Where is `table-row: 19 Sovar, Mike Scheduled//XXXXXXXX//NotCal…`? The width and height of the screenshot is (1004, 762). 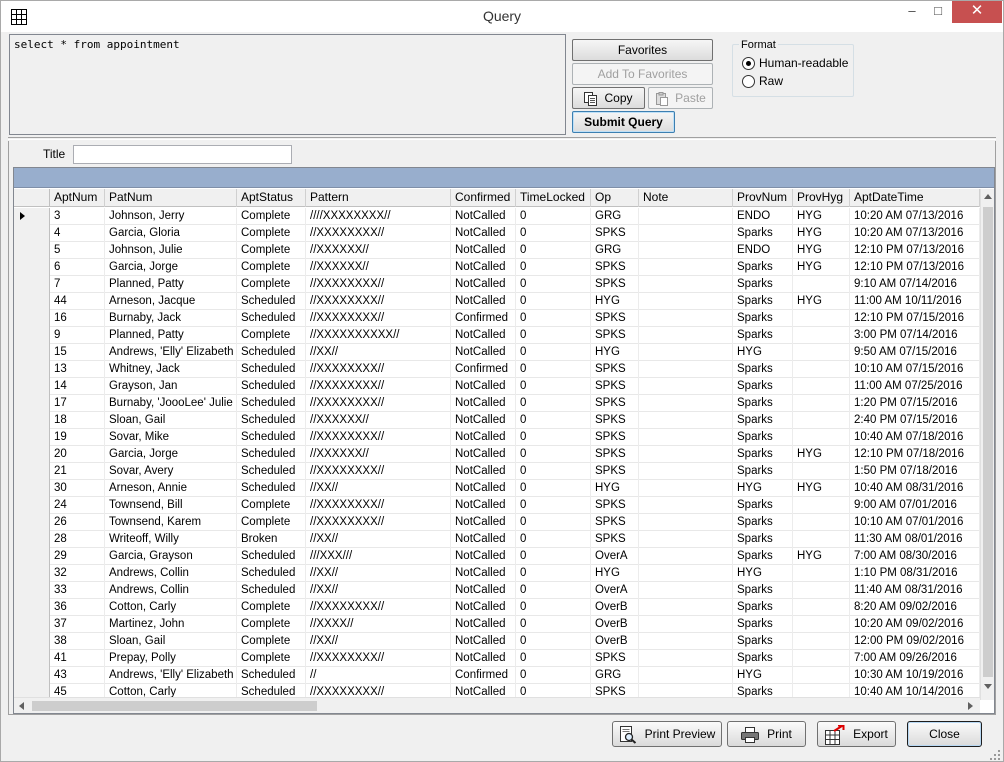 table-row: 19 Sovar, Mike Scheduled//XXXXXXXX//NotCal… is located at coordinates (497, 437).